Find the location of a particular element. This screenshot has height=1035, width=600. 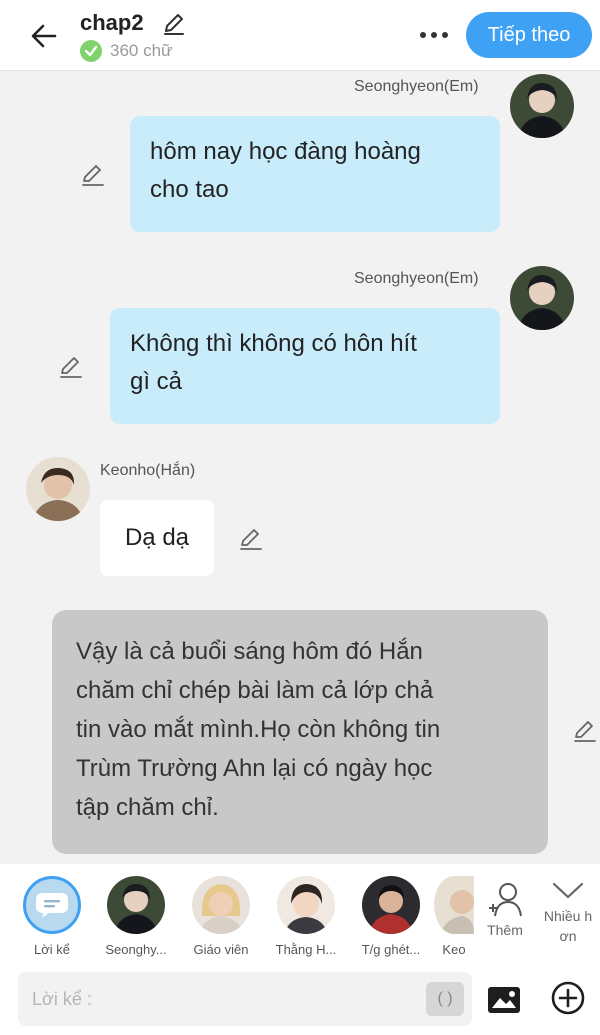

more-options-icon is located at coordinates (434, 35).